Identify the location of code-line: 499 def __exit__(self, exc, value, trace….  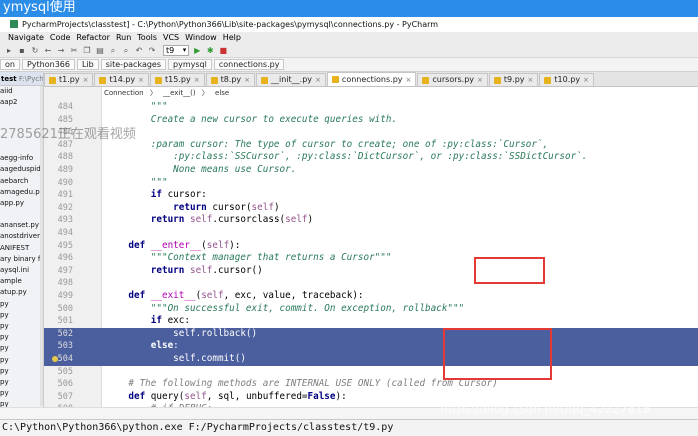
(371, 296).